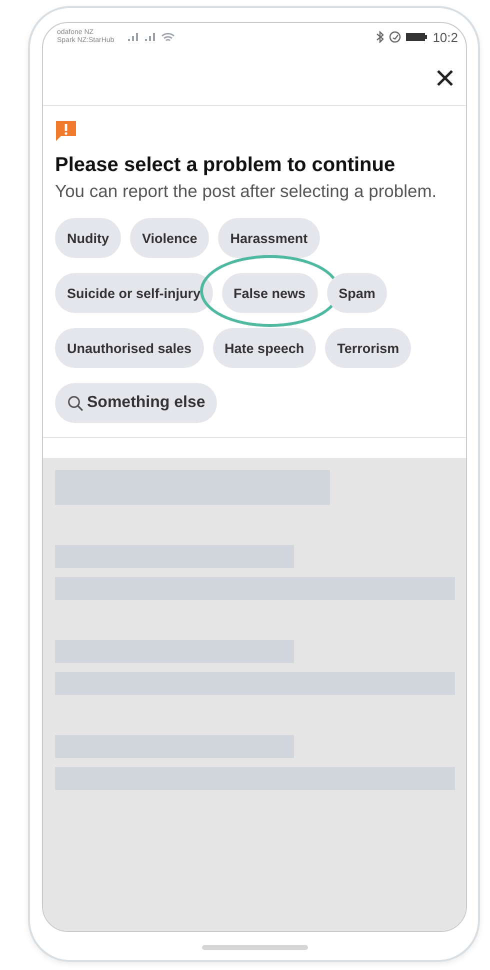  Describe the element at coordinates (168, 37) in the screenshot. I see `wifi-icon` at that location.